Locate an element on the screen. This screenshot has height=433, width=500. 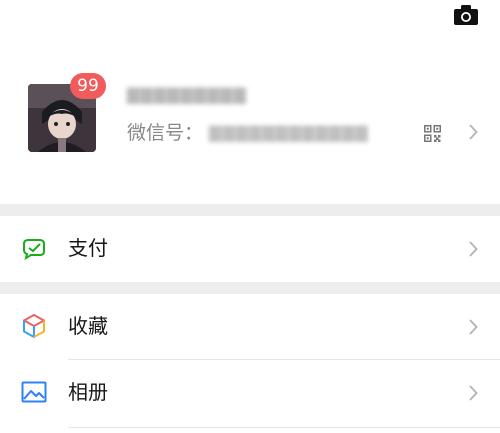
wechat-id-row: 微信号： ▇▇▇▇▇▇▇▇▇▇▇▇ is located at coordinates (248, 133).